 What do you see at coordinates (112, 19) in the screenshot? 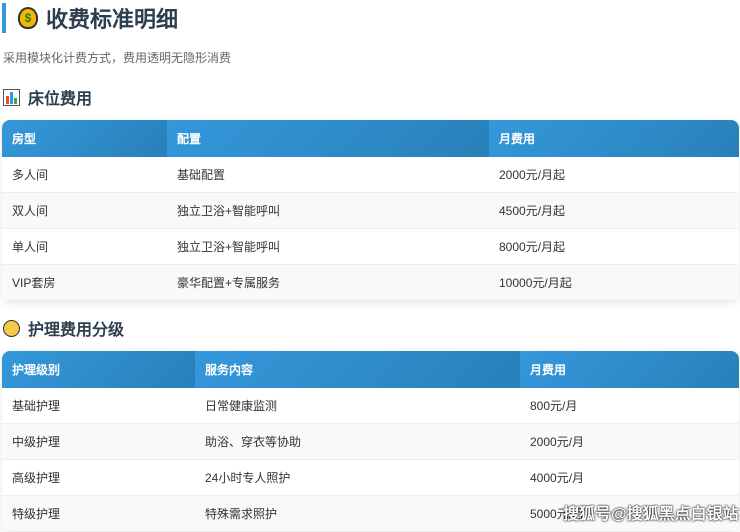
I see `page-title-text: 收费标准明细` at bounding box center [112, 19].